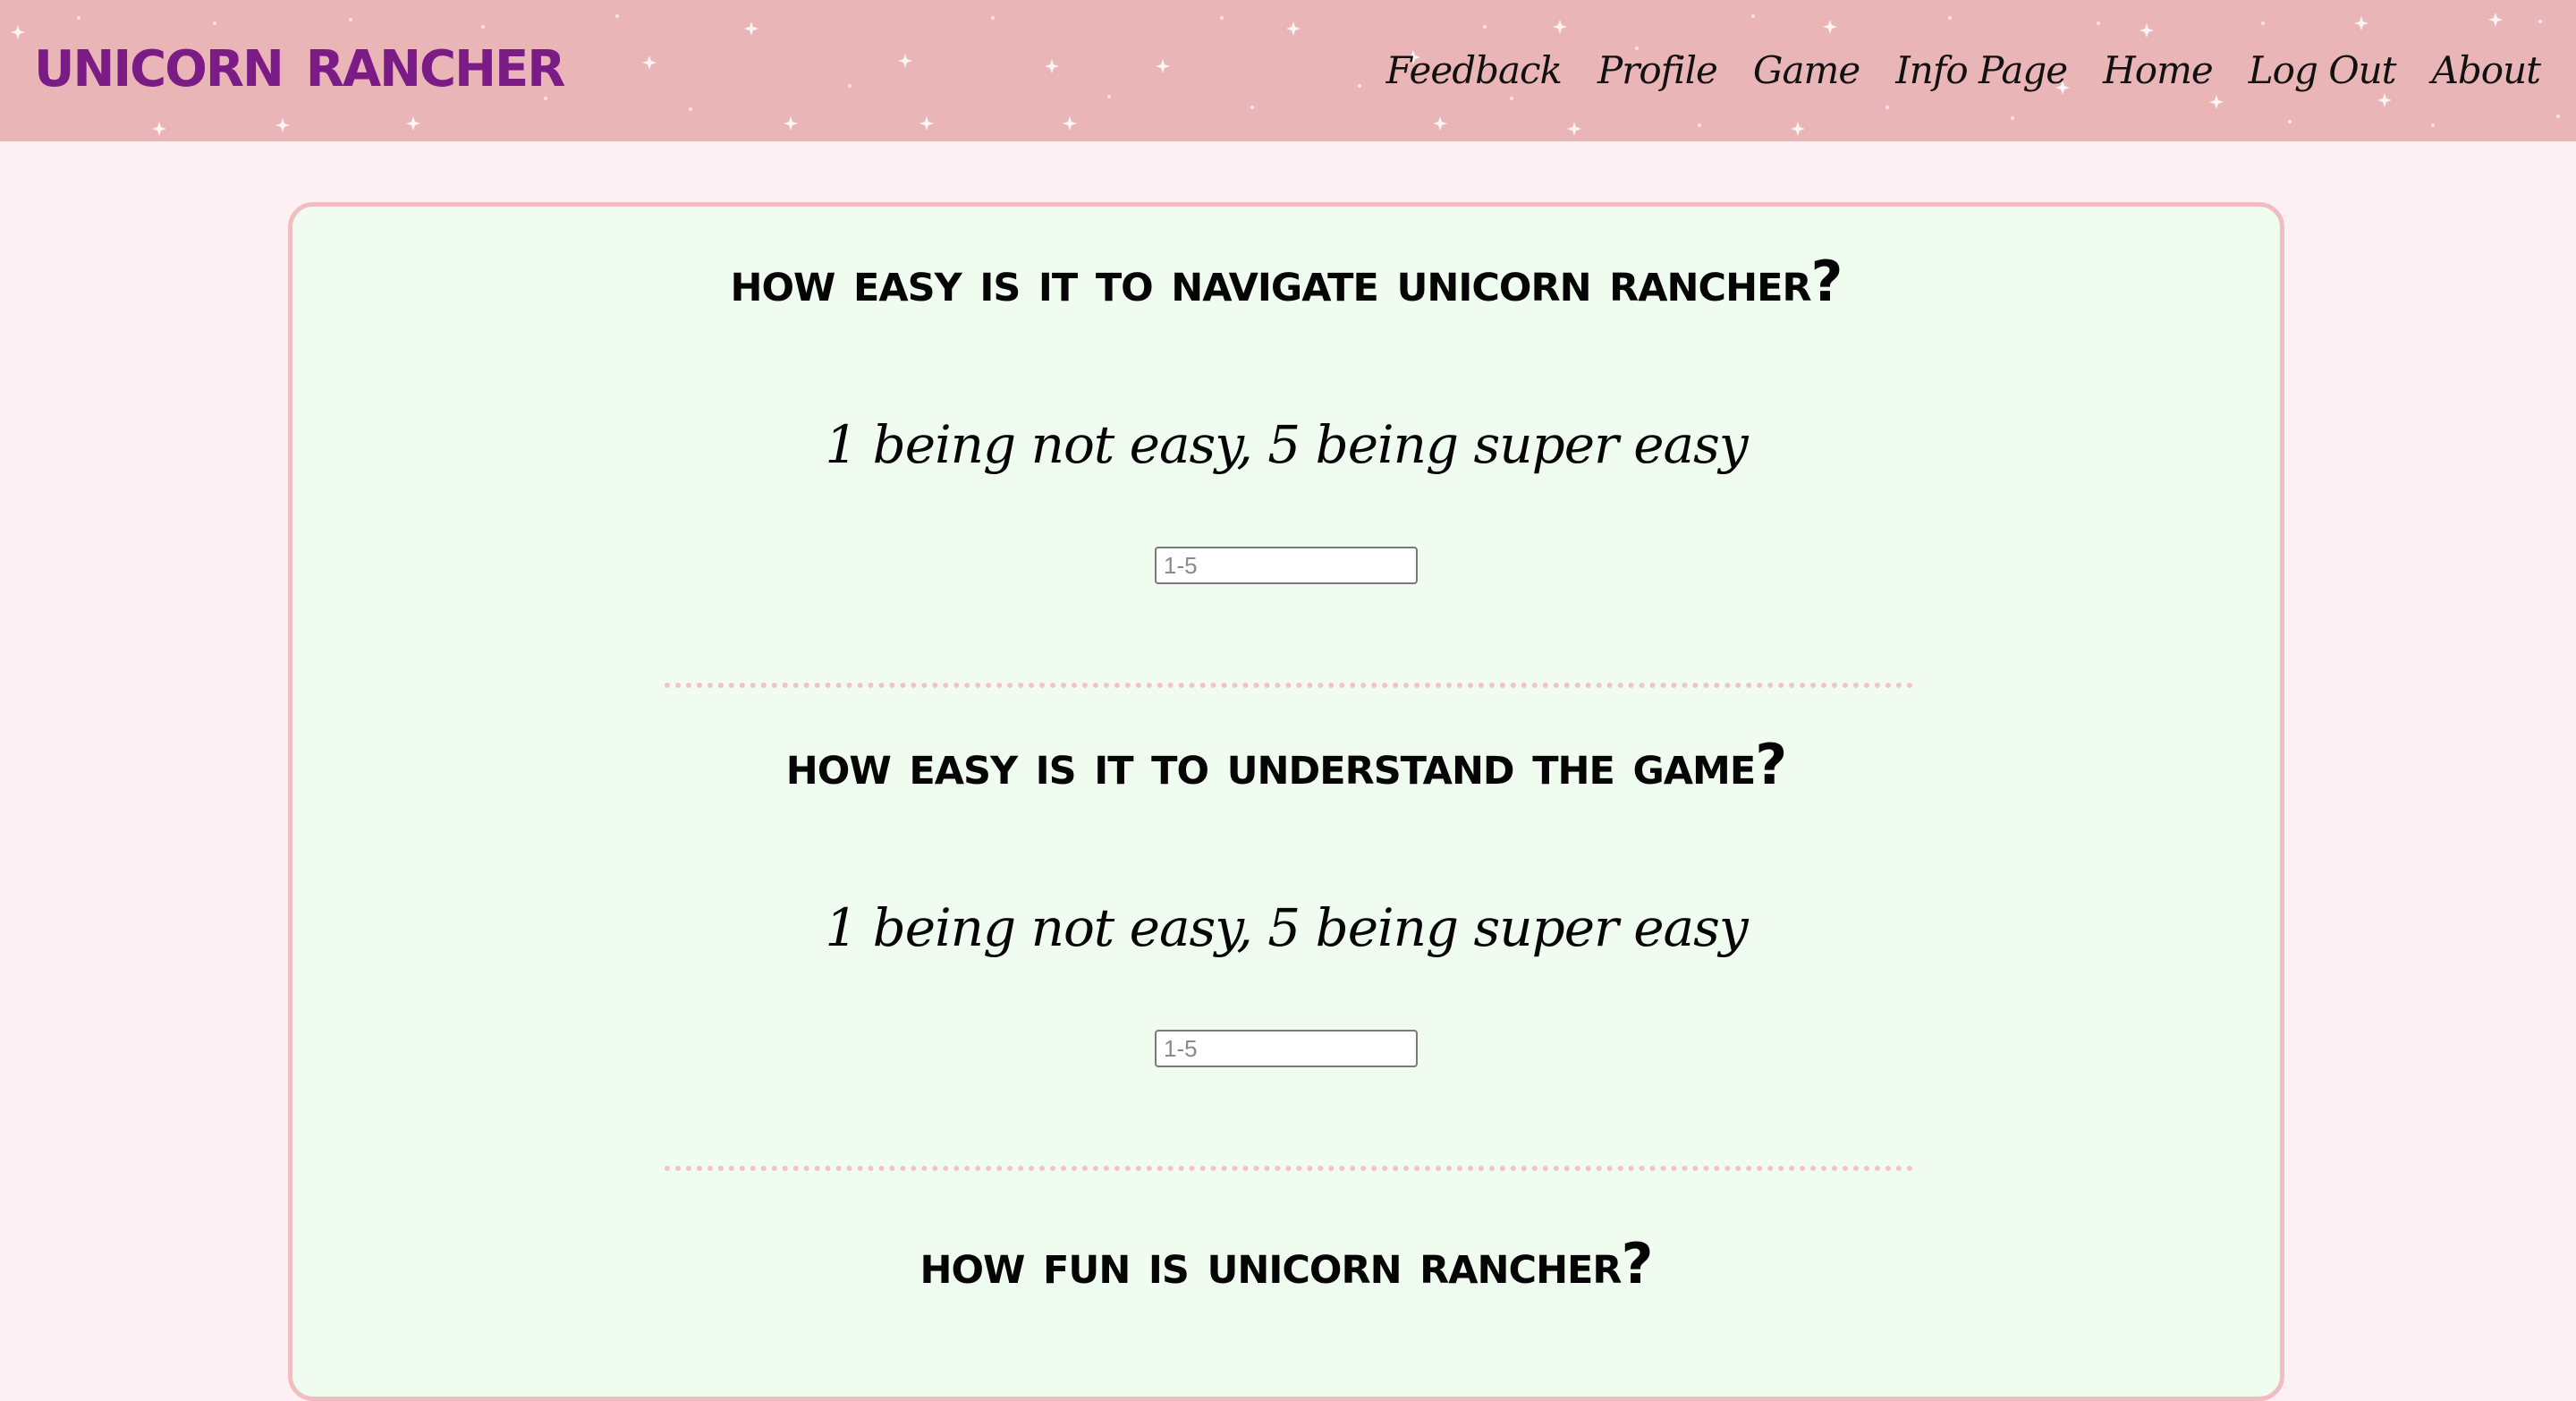 The height and width of the screenshot is (1401, 2576). I want to click on nav-link-info-page: Info Page, so click(1981, 70).